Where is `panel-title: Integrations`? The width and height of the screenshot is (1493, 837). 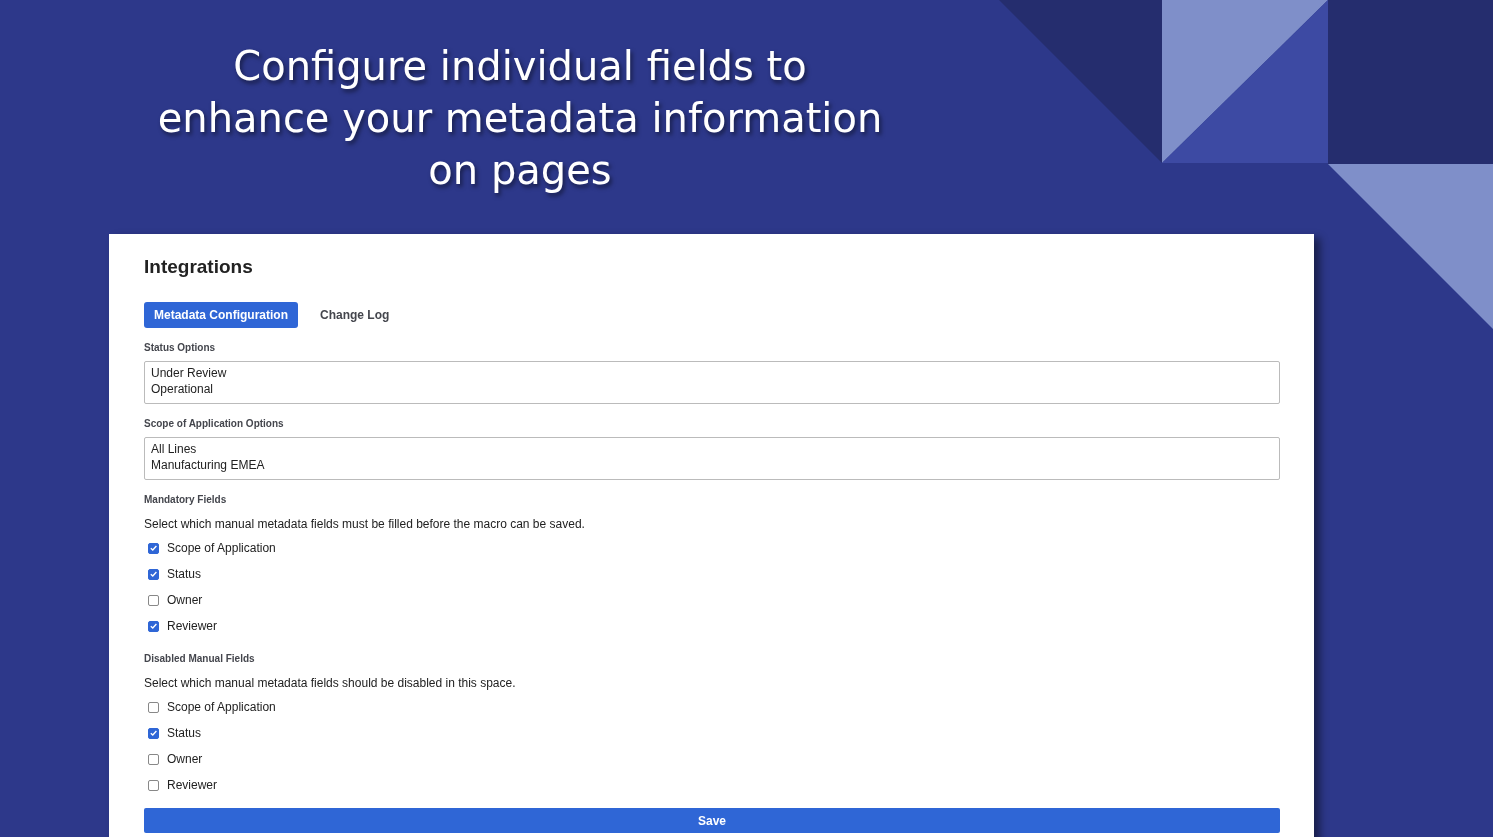 panel-title: Integrations is located at coordinates (199, 267).